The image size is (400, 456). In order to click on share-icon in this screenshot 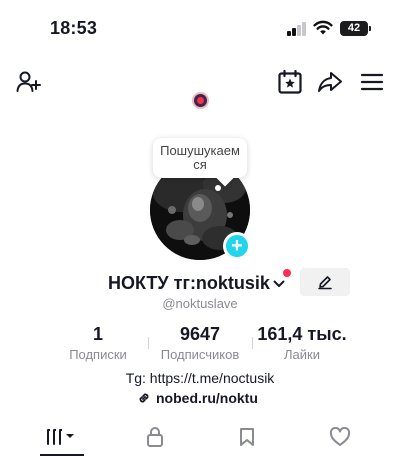, I will do `click(330, 82)`.